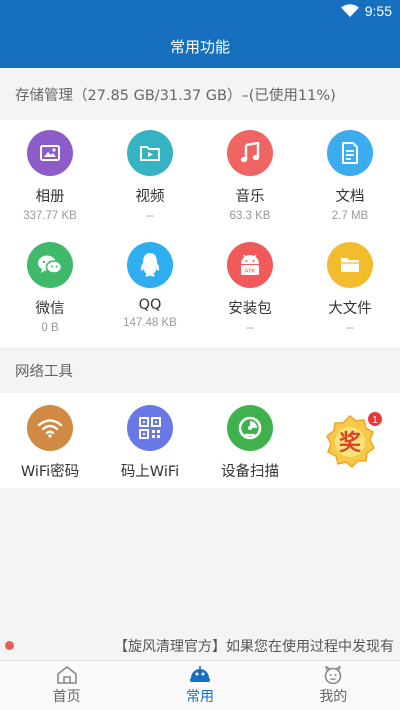 The image size is (400, 710). What do you see at coordinates (350, 216) in the screenshot?
I see `storage-item-size: 2.7 MB` at bounding box center [350, 216].